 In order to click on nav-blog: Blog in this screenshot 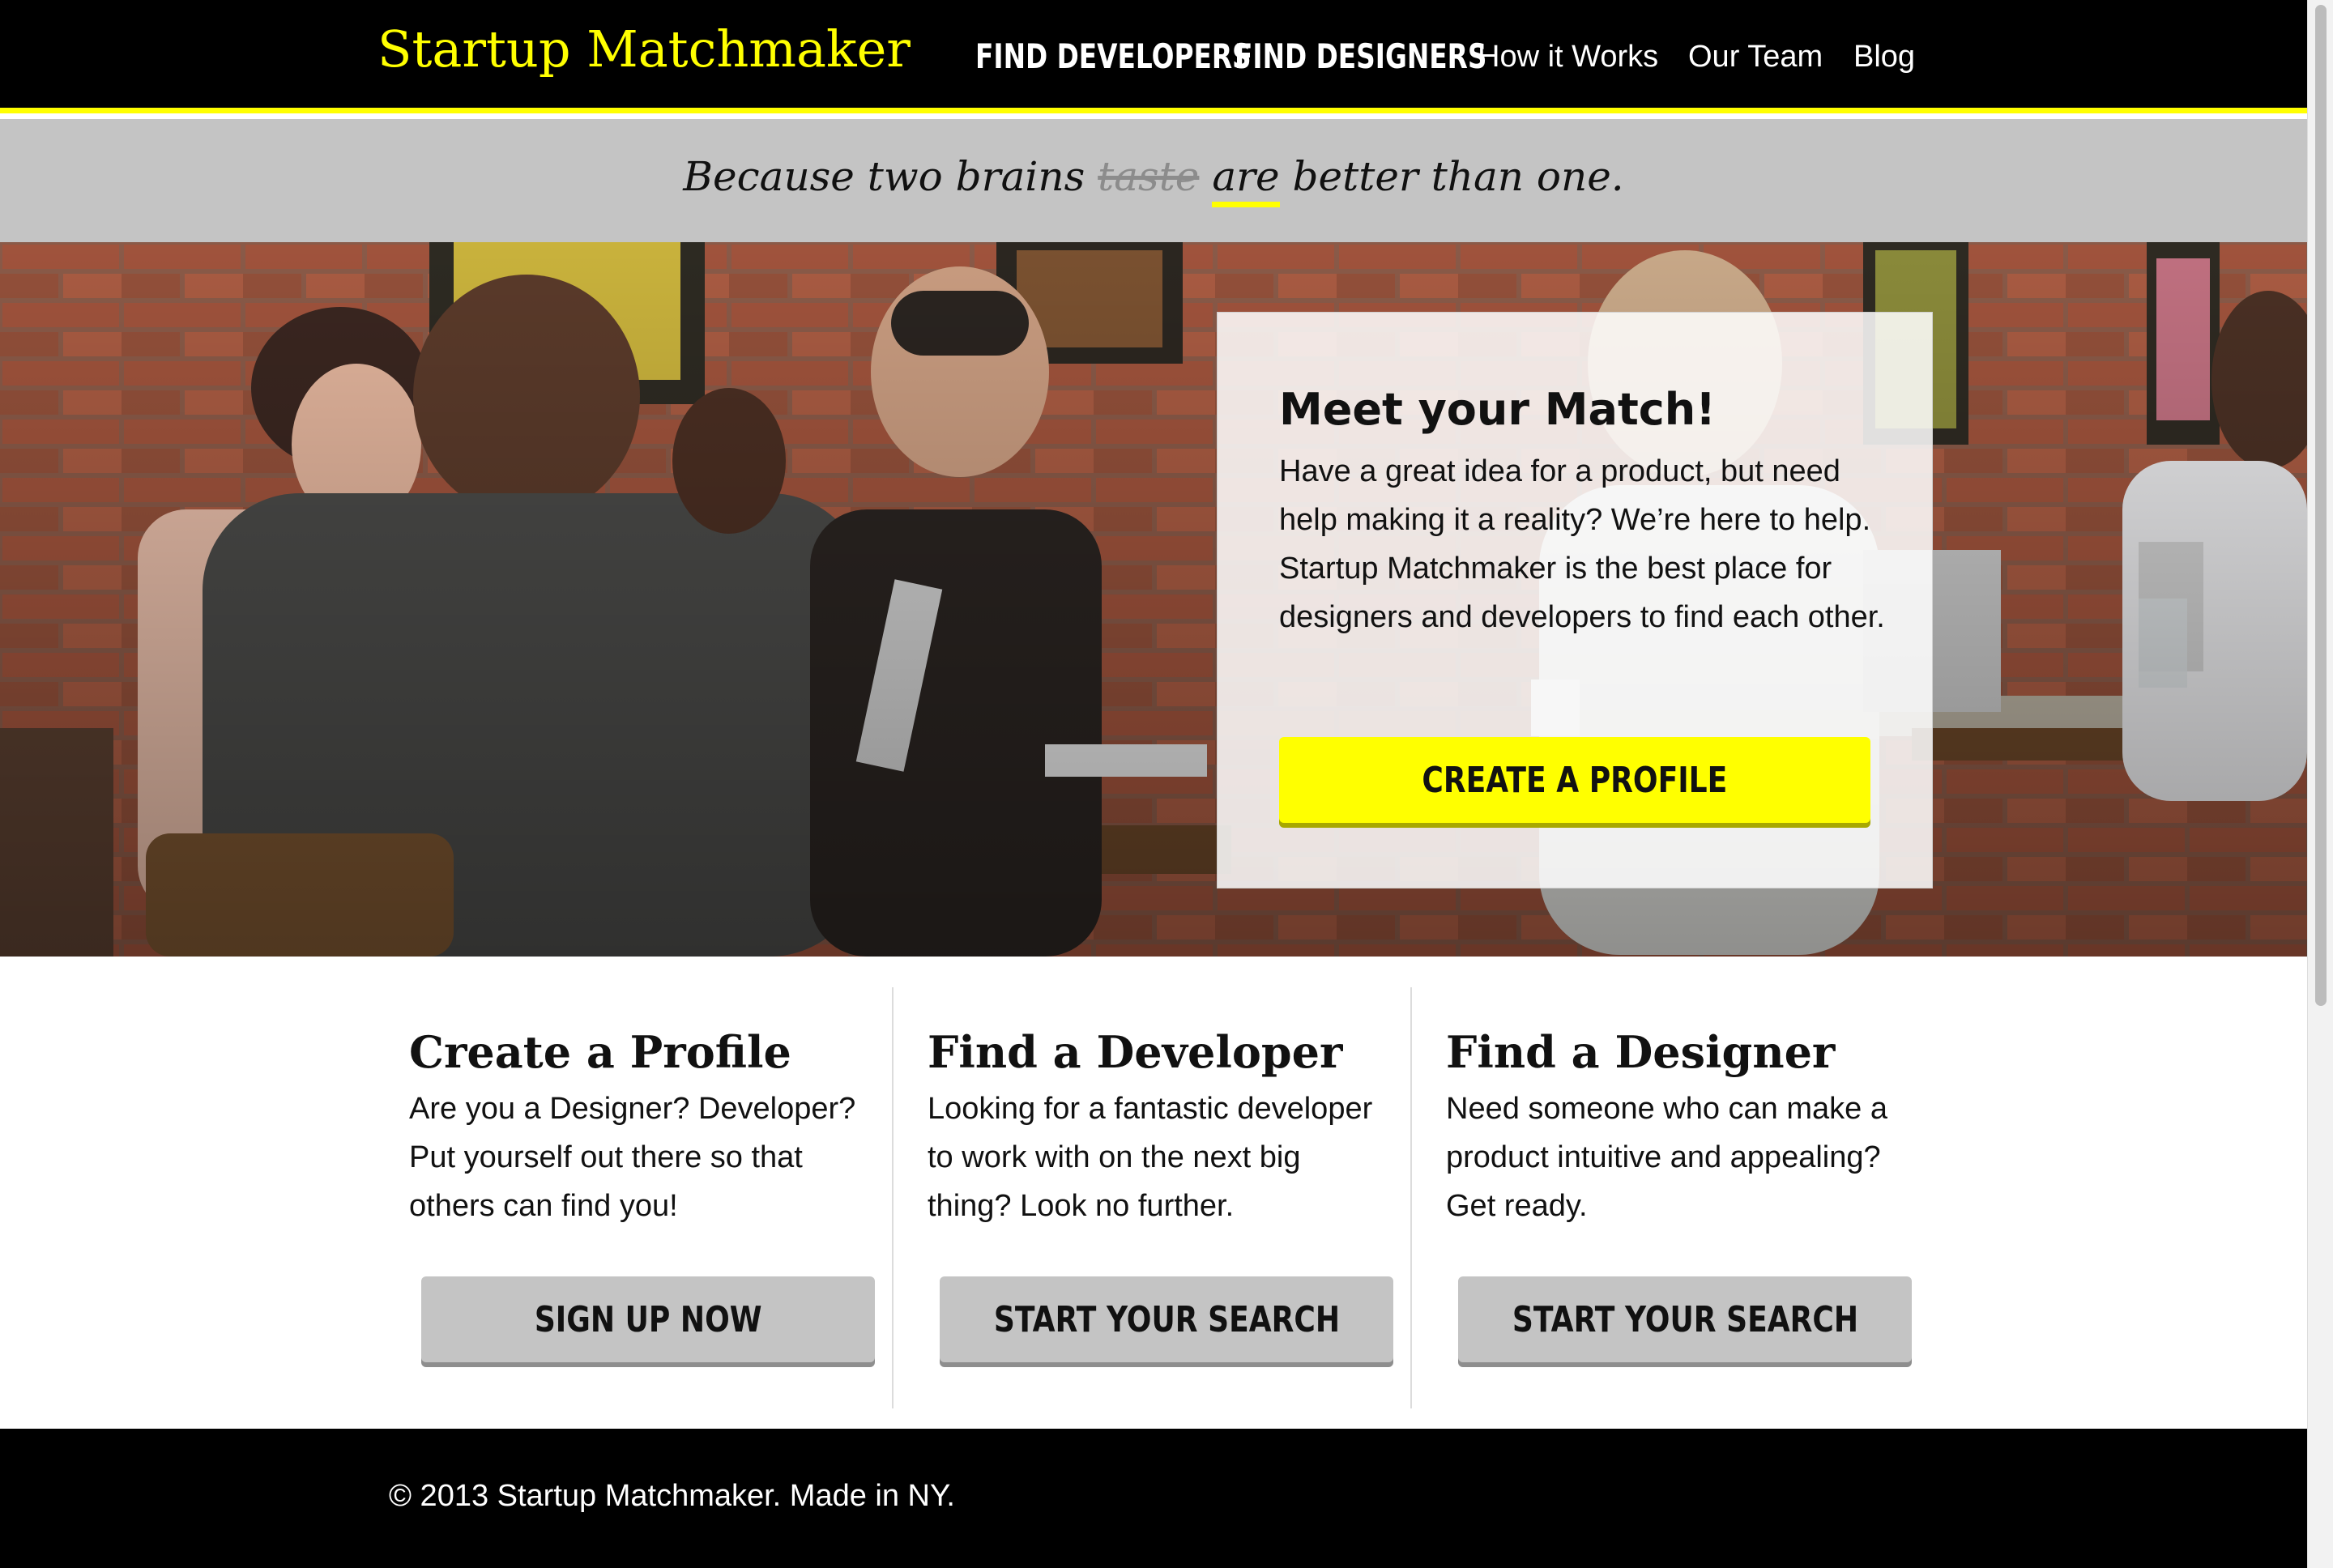, I will do `click(1884, 57)`.